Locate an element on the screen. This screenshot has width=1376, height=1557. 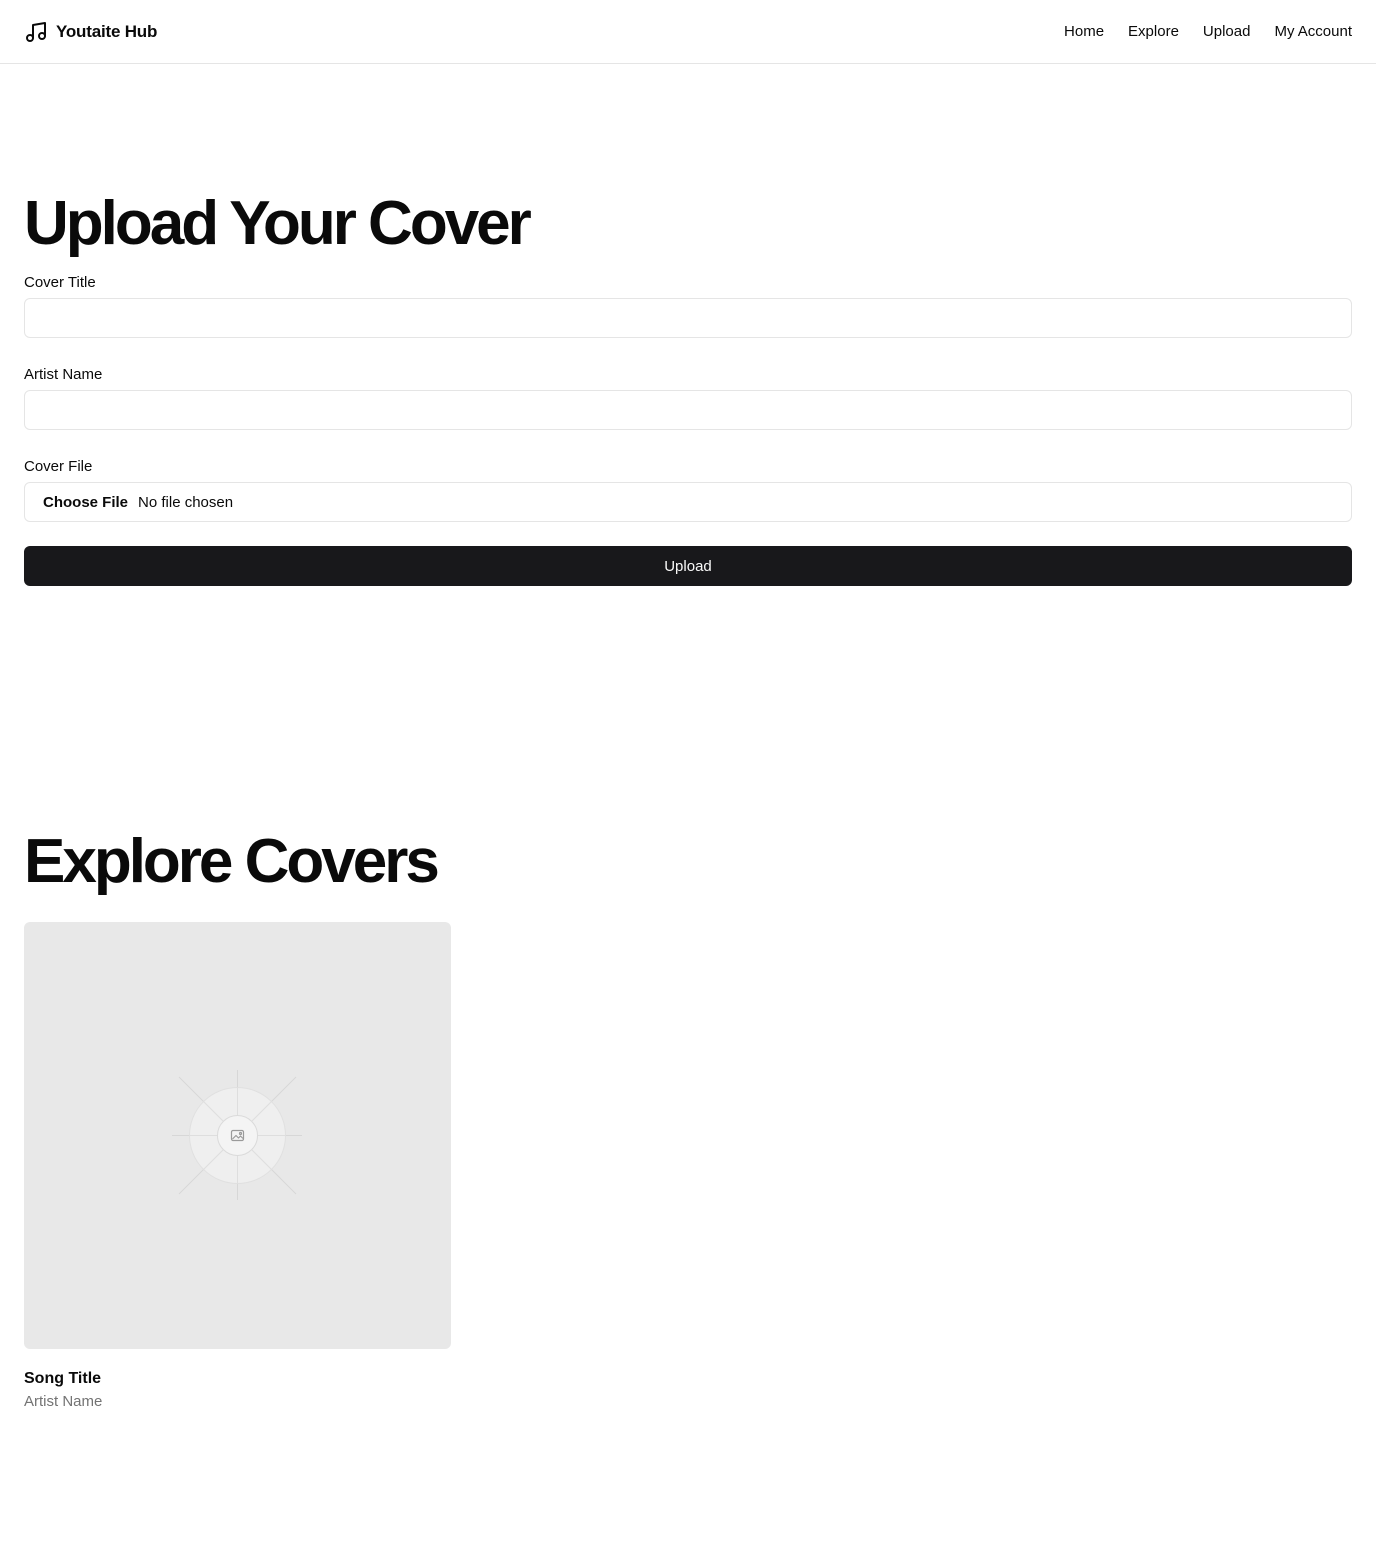
music-note-icon is located at coordinates (36, 32).